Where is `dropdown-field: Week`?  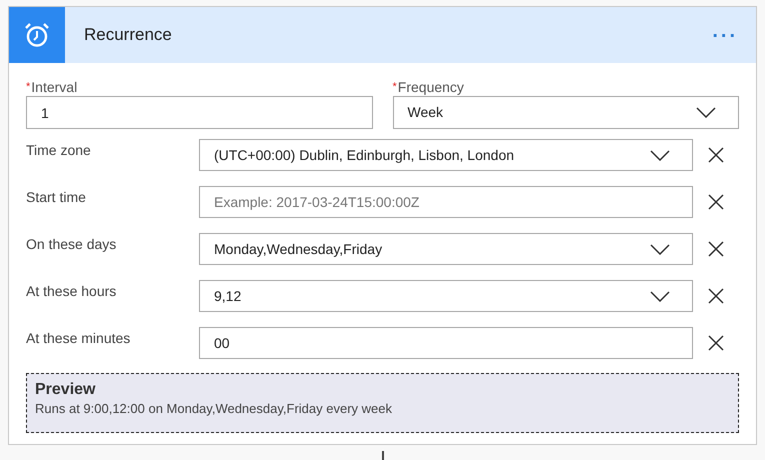
dropdown-field: Week is located at coordinates (565, 112).